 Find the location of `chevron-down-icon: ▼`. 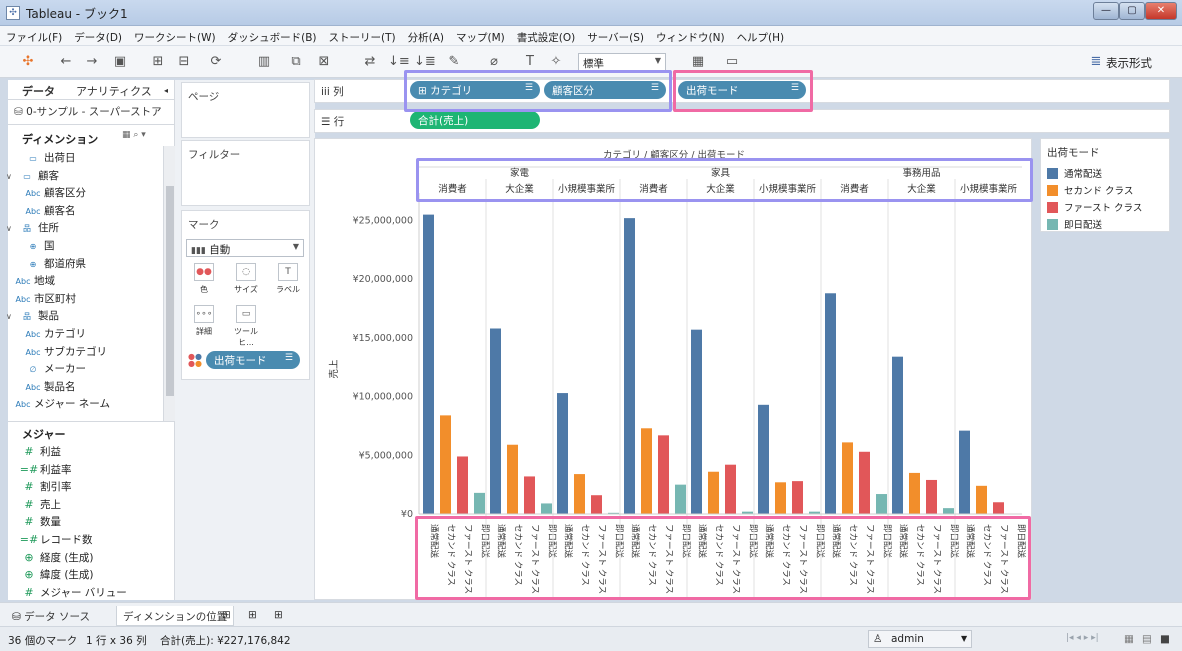

chevron-down-icon: ▼ is located at coordinates (657, 60).